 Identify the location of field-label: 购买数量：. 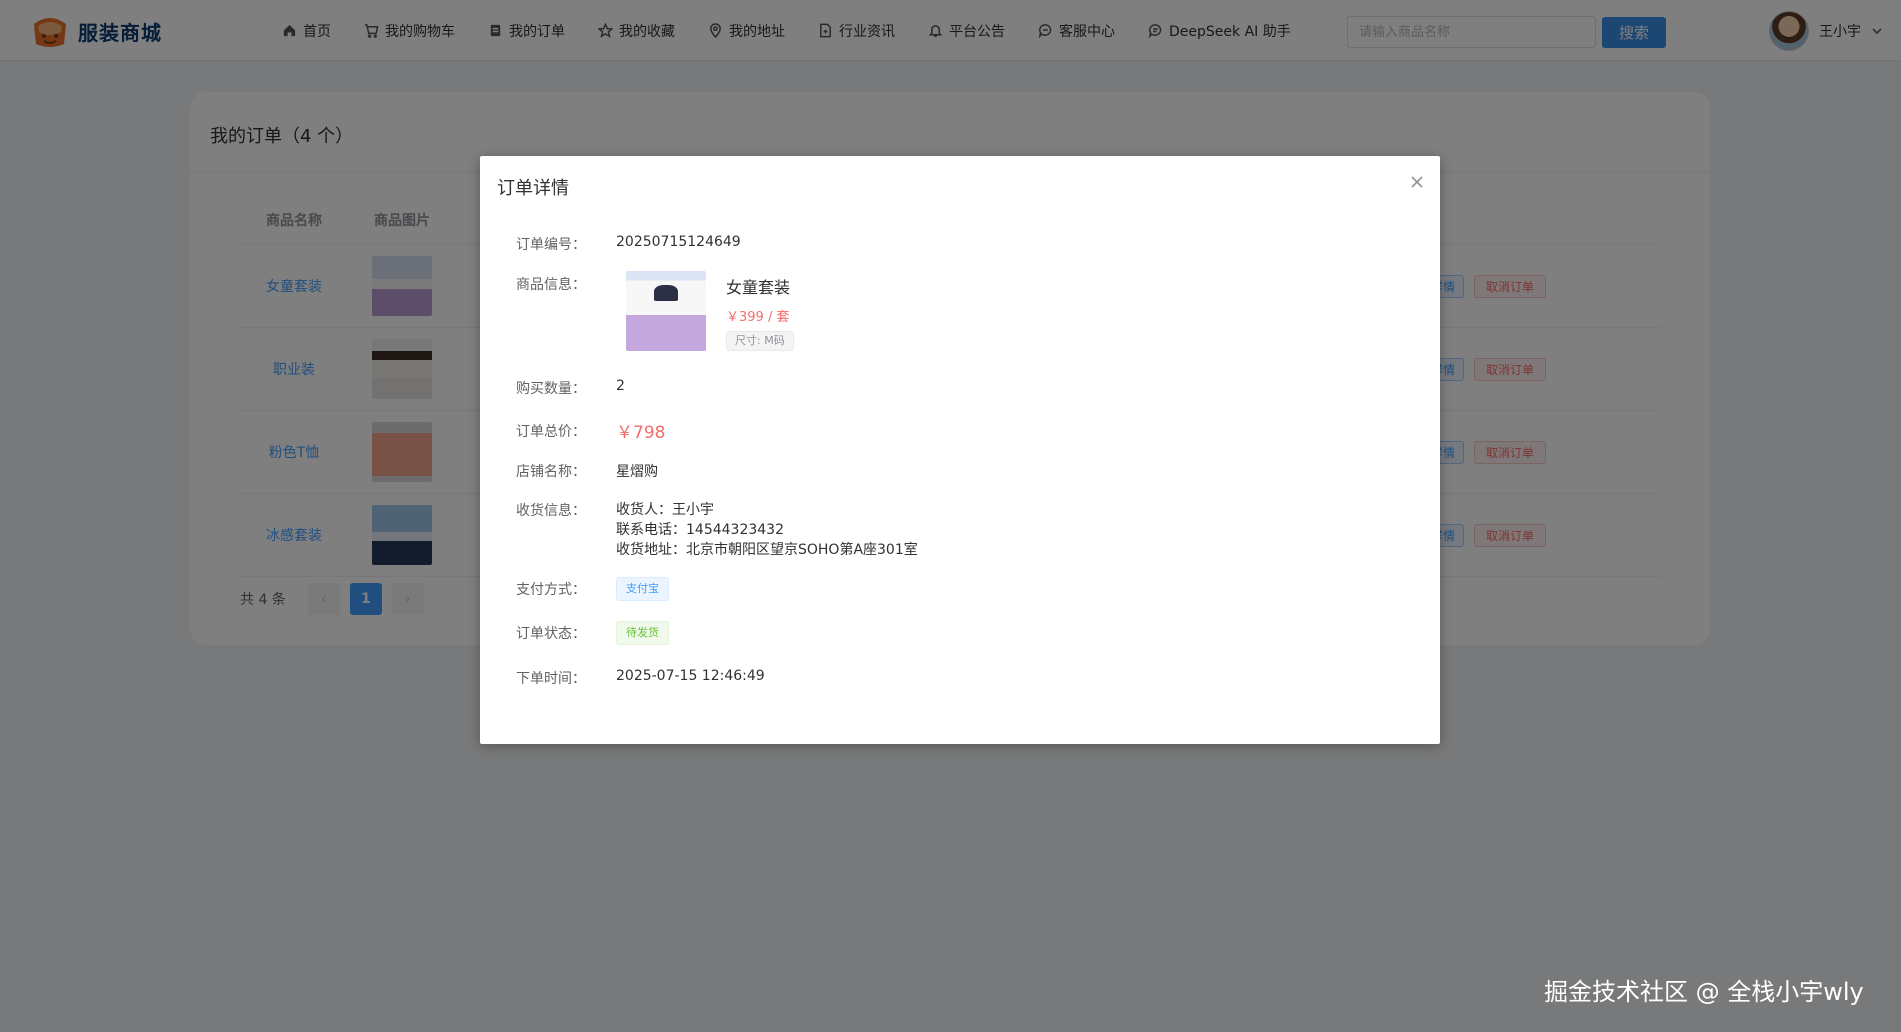
(551, 389).